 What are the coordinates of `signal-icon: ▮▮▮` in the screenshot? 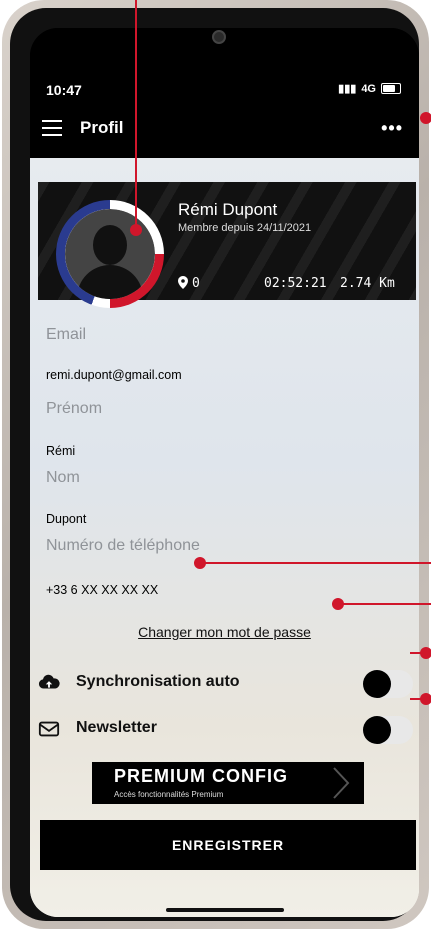 It's located at (347, 89).